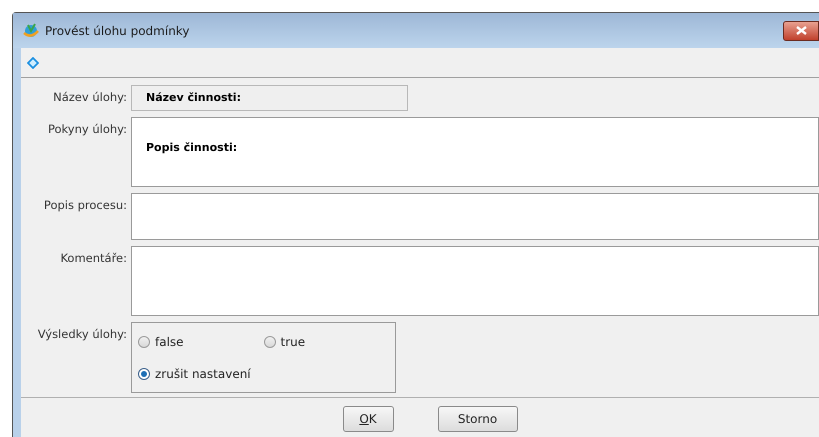 The width and height of the screenshot is (819, 437). I want to click on close-button, so click(801, 30).